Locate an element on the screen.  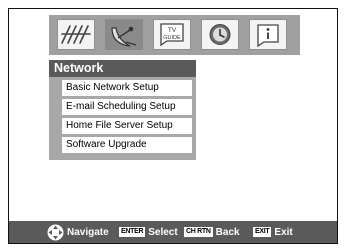
menu-item-software-upgrade: Software Upgrade is located at coordinates (127, 145).